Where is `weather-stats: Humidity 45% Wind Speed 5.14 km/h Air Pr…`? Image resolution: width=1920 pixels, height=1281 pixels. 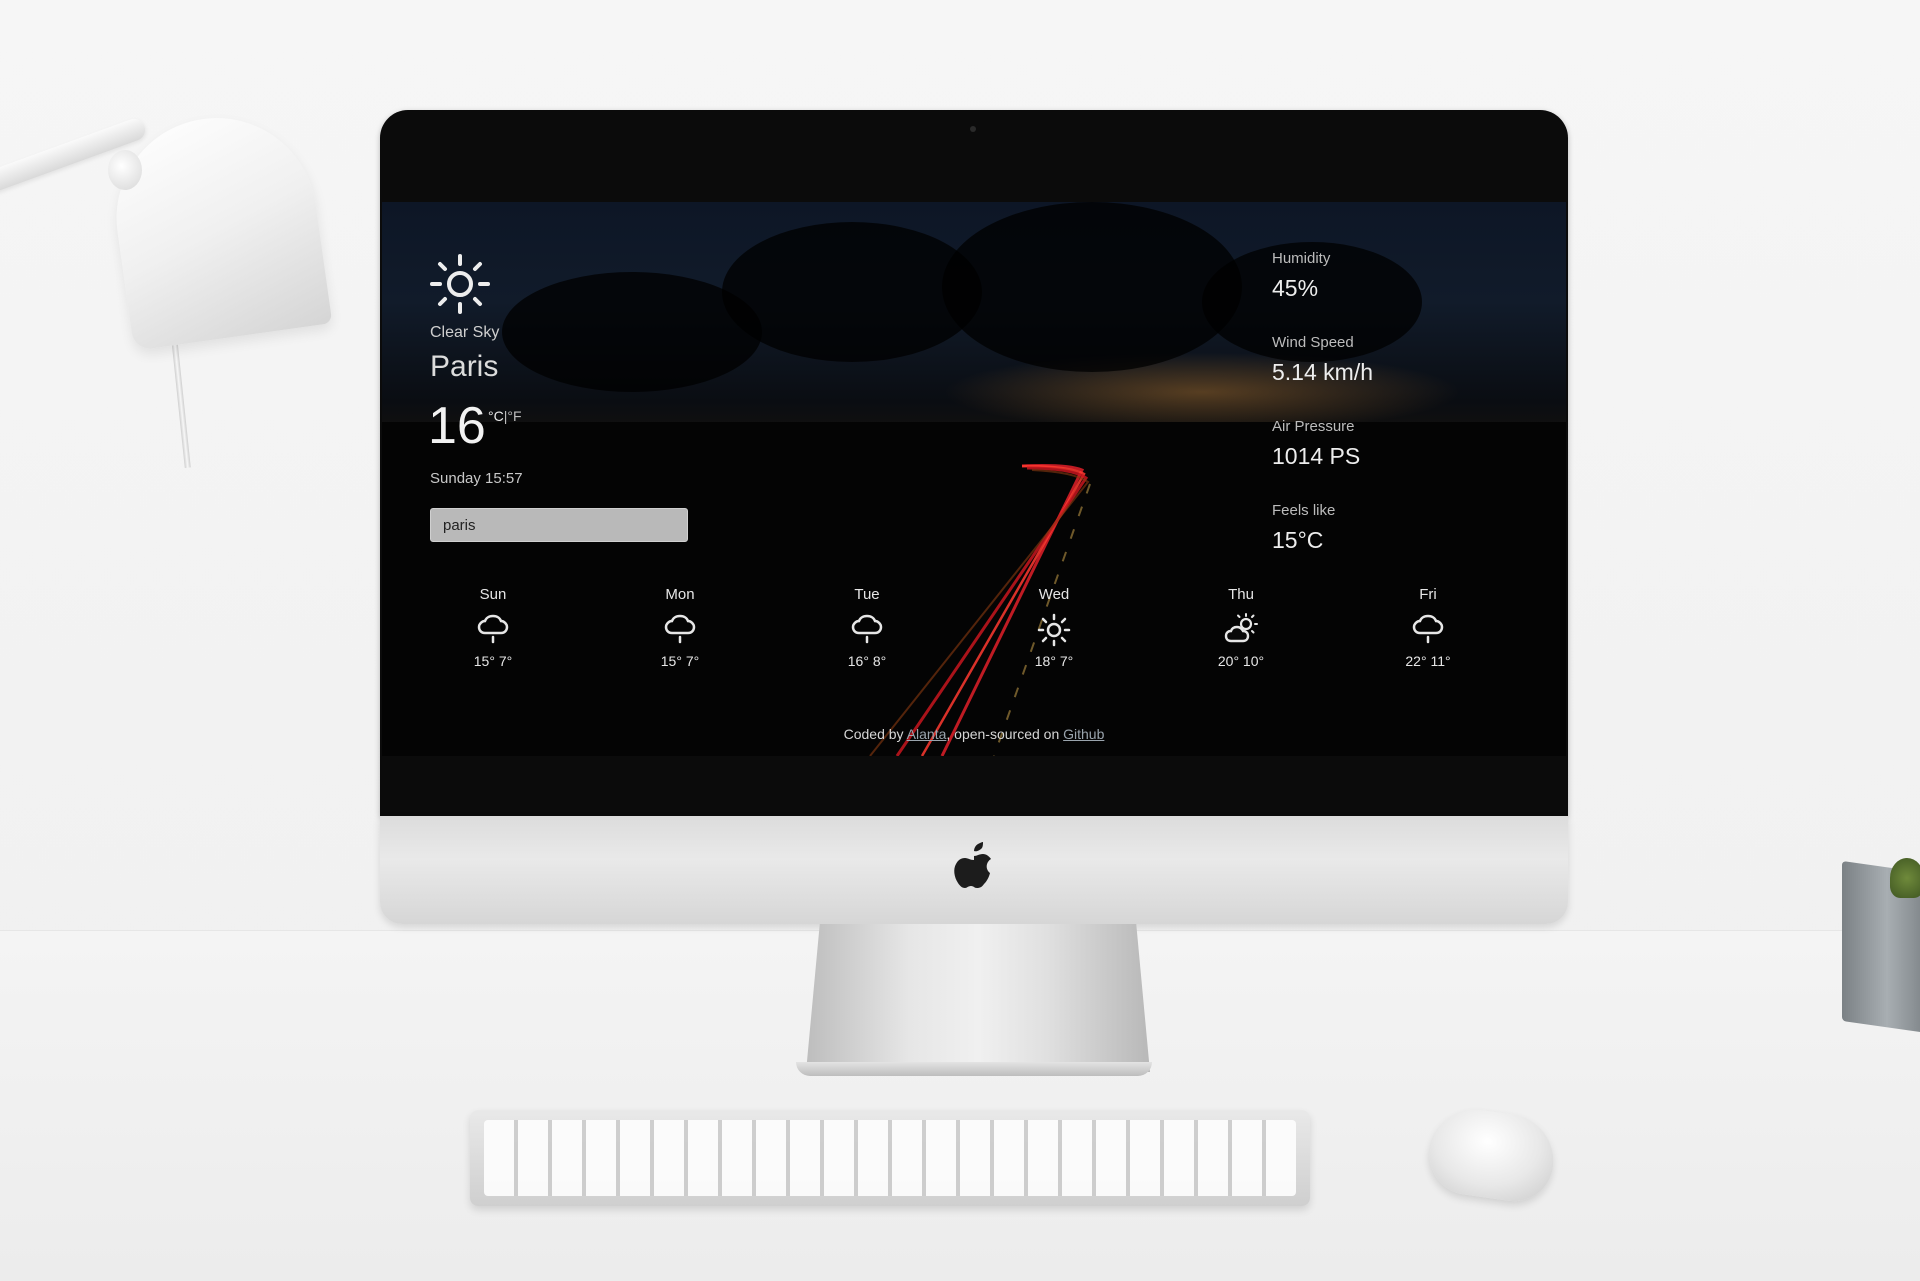 weather-stats: Humidity 45% Wind Speed 5.14 km/h Air Pr… is located at coordinates (1322, 418).